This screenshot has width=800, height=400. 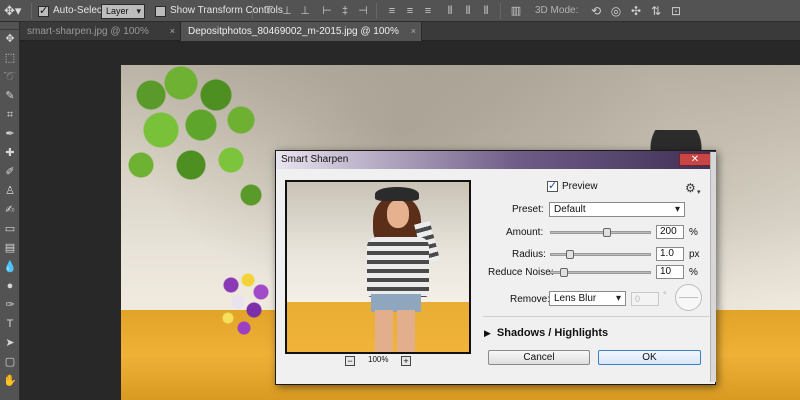 What do you see at coordinates (690, 188) in the screenshot?
I see `gear-icon: ⚙` at bounding box center [690, 188].